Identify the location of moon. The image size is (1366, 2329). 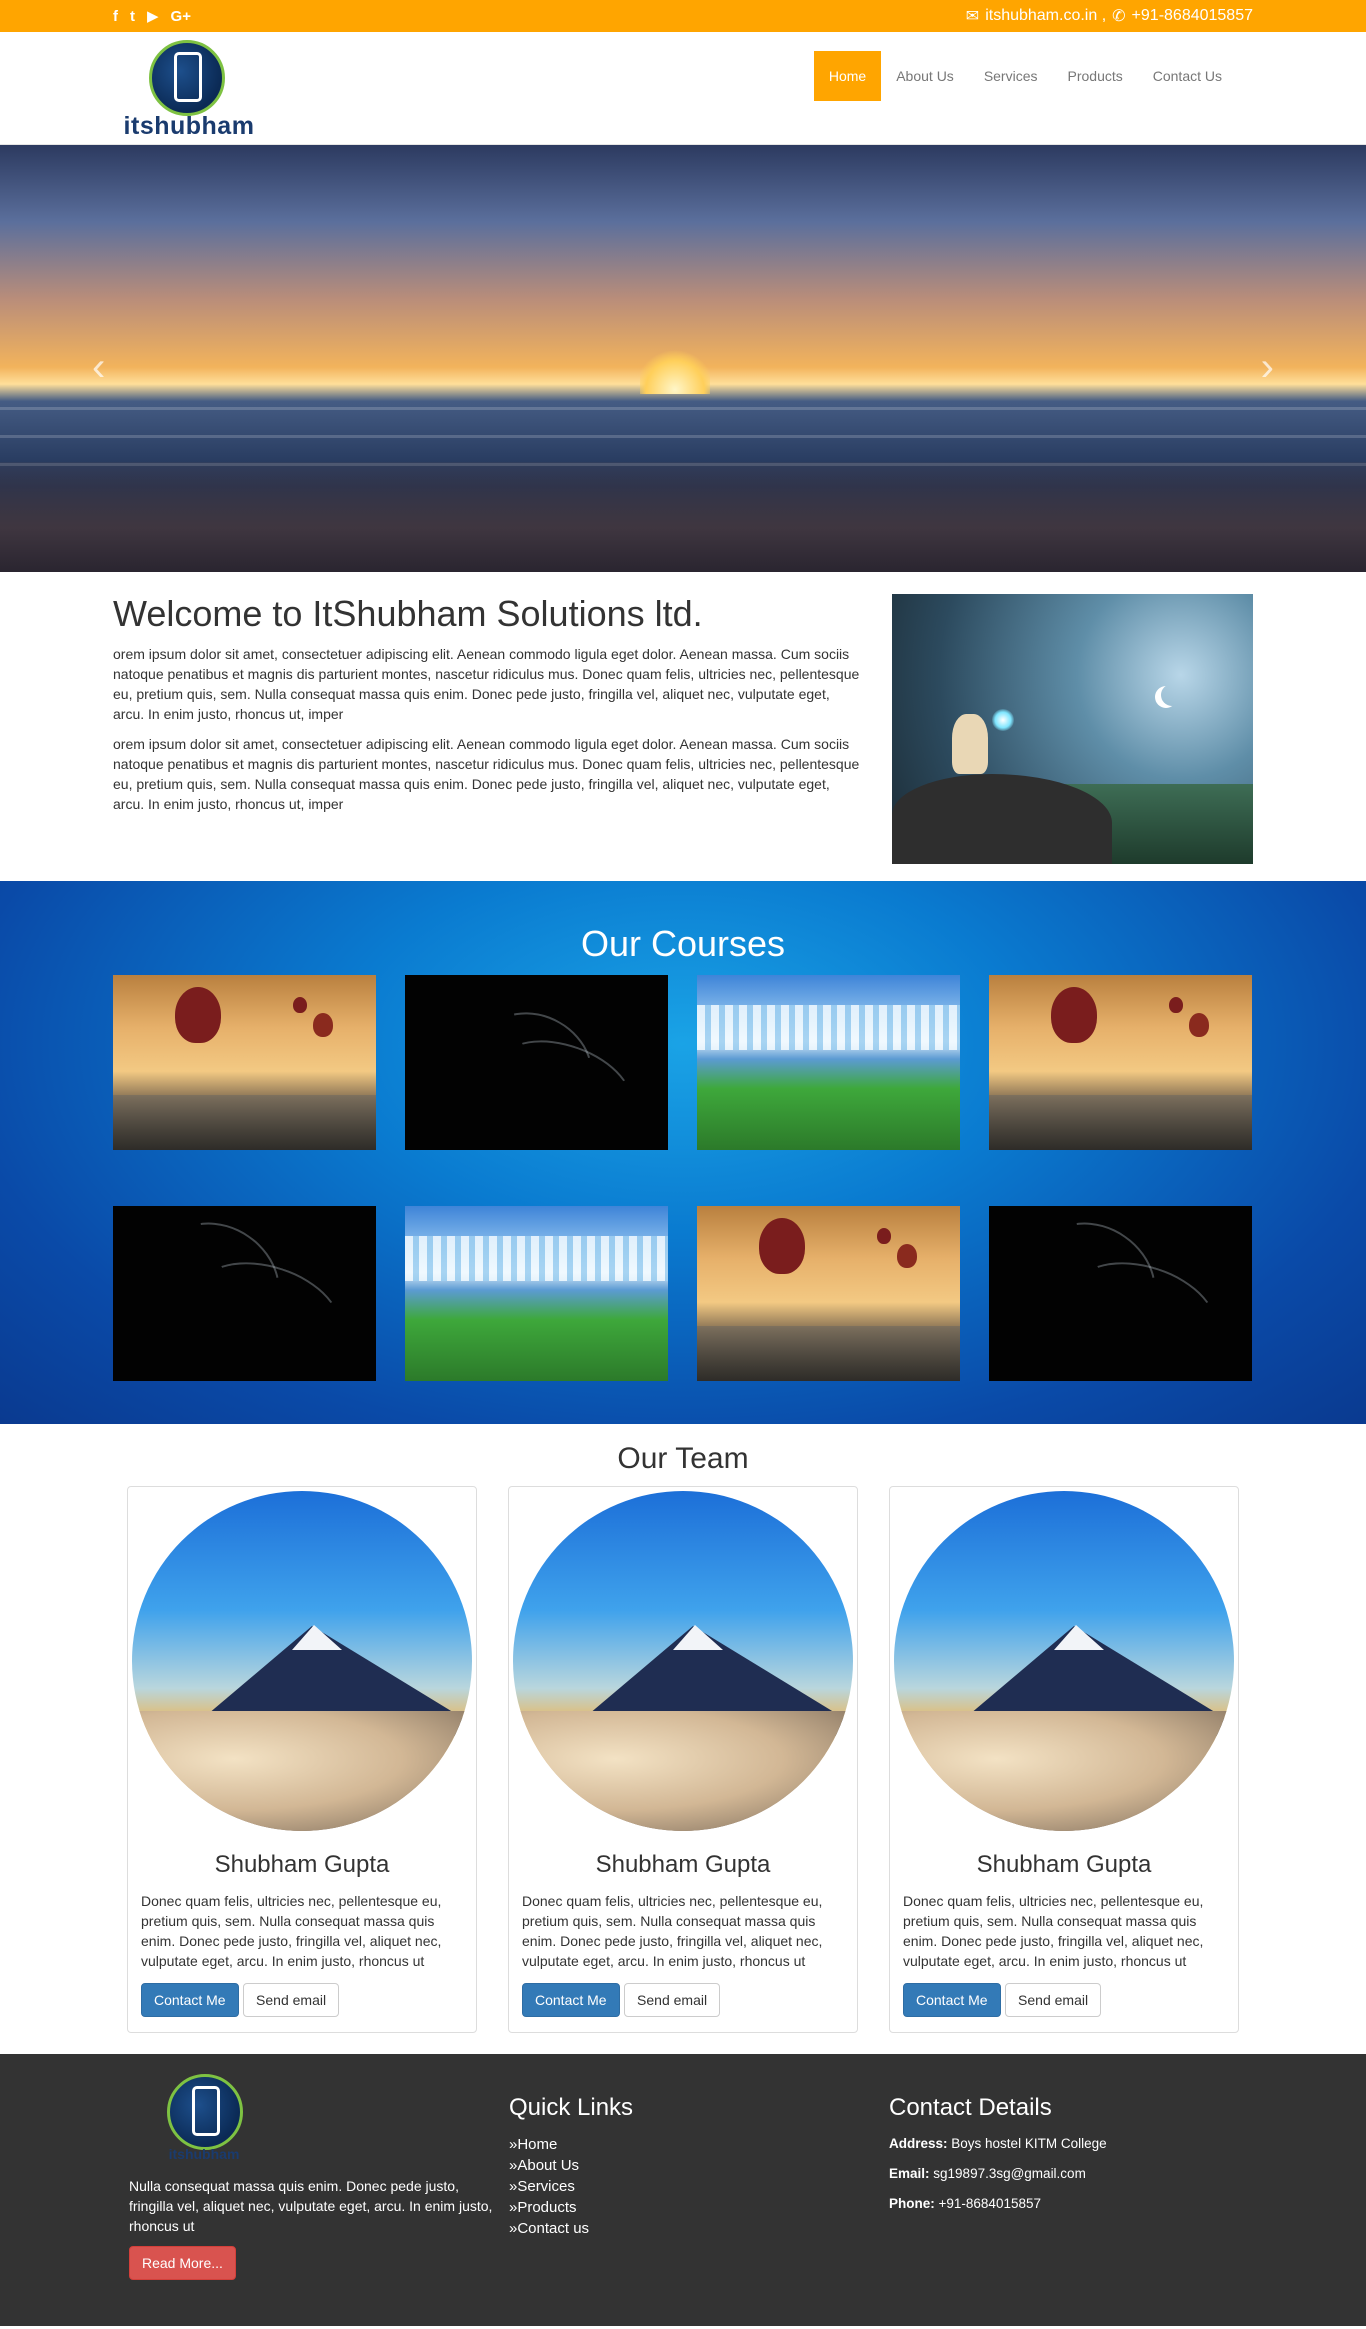
(1172, 695).